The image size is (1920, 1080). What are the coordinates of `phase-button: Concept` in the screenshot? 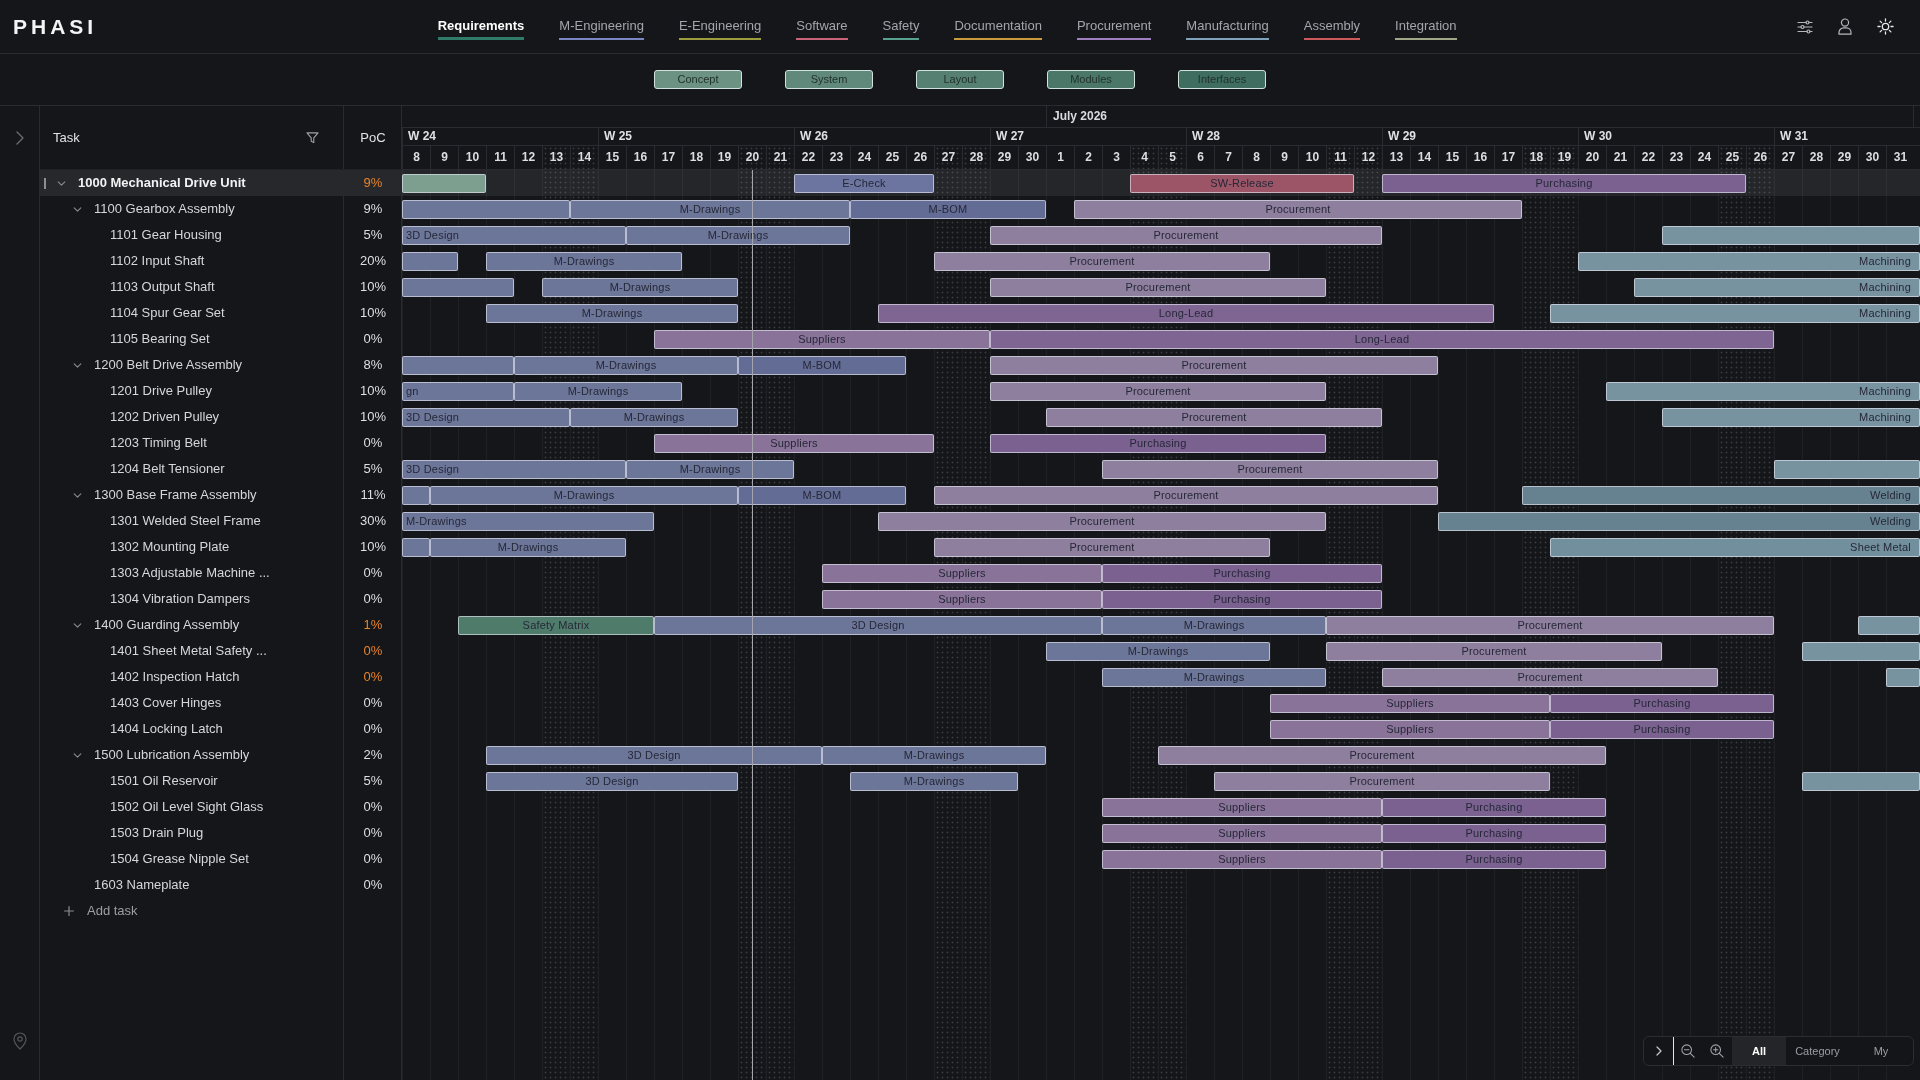 It's located at (698, 79).